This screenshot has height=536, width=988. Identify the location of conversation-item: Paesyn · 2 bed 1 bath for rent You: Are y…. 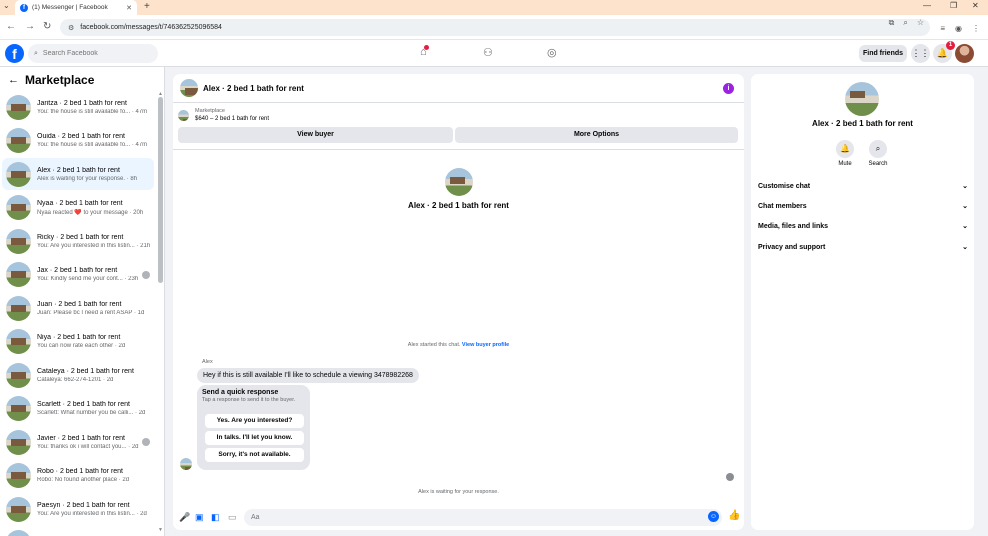
(78, 509).